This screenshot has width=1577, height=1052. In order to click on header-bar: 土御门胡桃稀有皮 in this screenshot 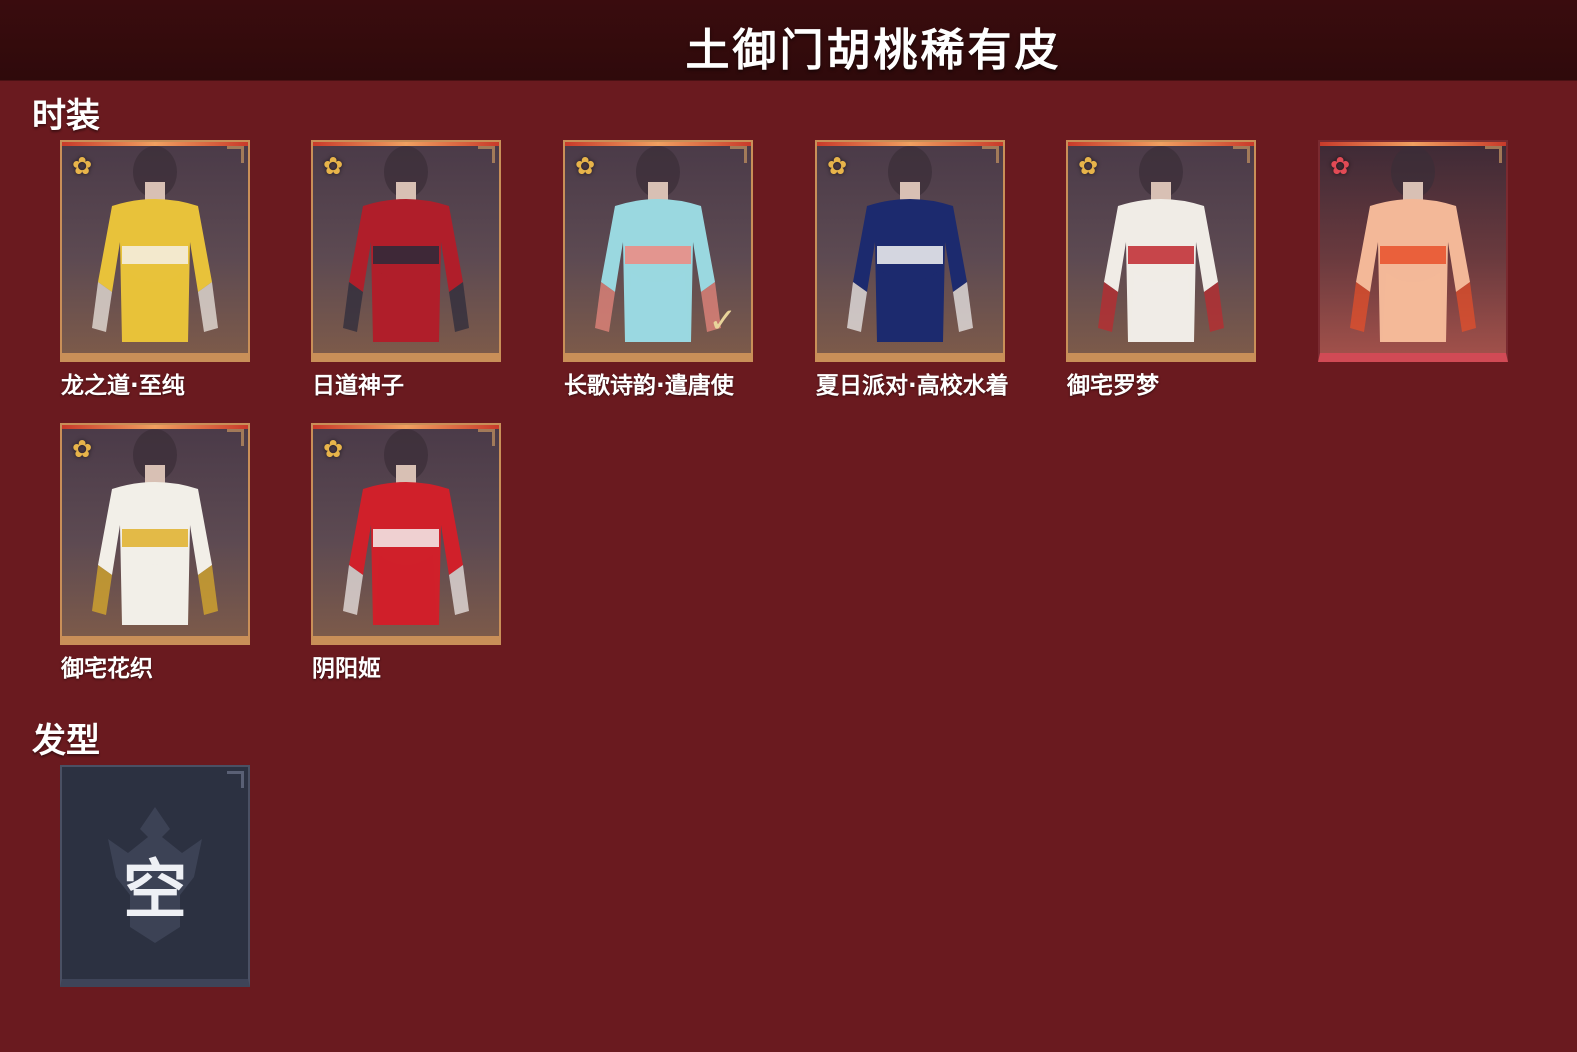, I will do `click(788, 40)`.